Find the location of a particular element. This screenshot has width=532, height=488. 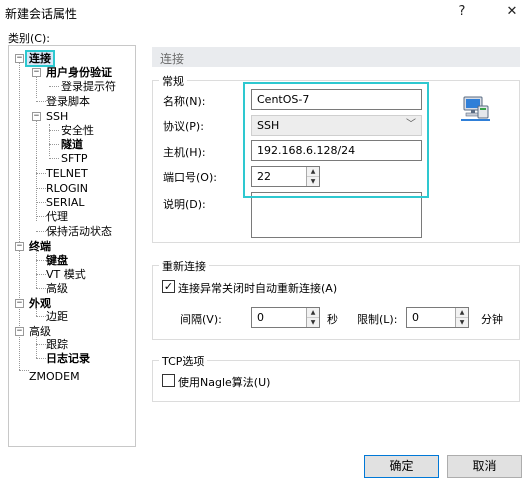

tcp-options-title: TCP选项 is located at coordinates (183, 361).